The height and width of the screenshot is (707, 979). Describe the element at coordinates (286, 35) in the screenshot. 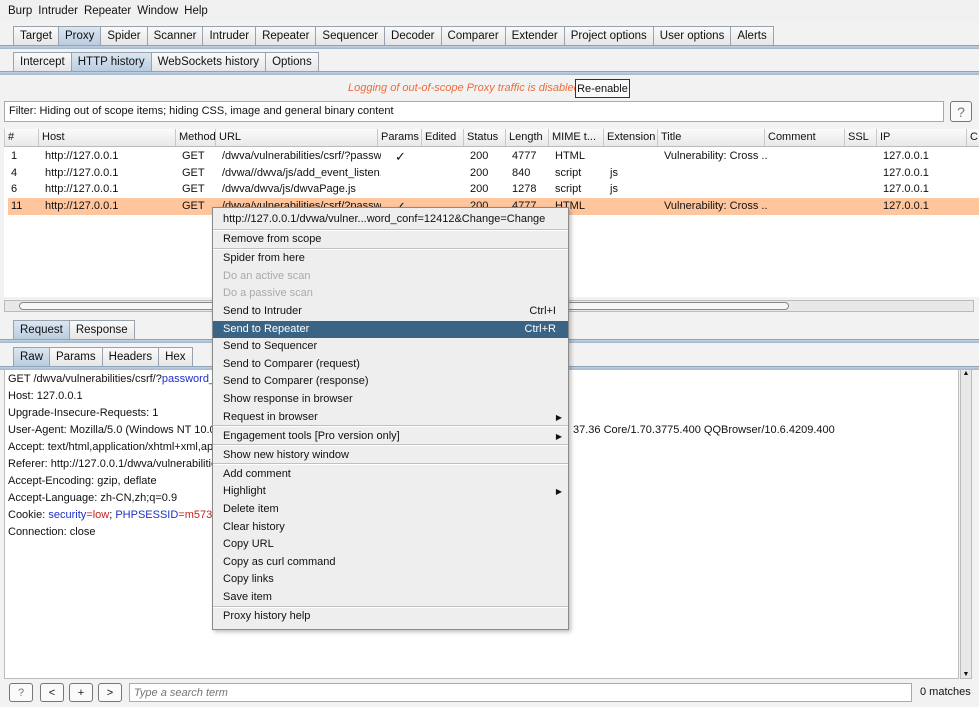

I see `tab-repeater: Repeater` at that location.